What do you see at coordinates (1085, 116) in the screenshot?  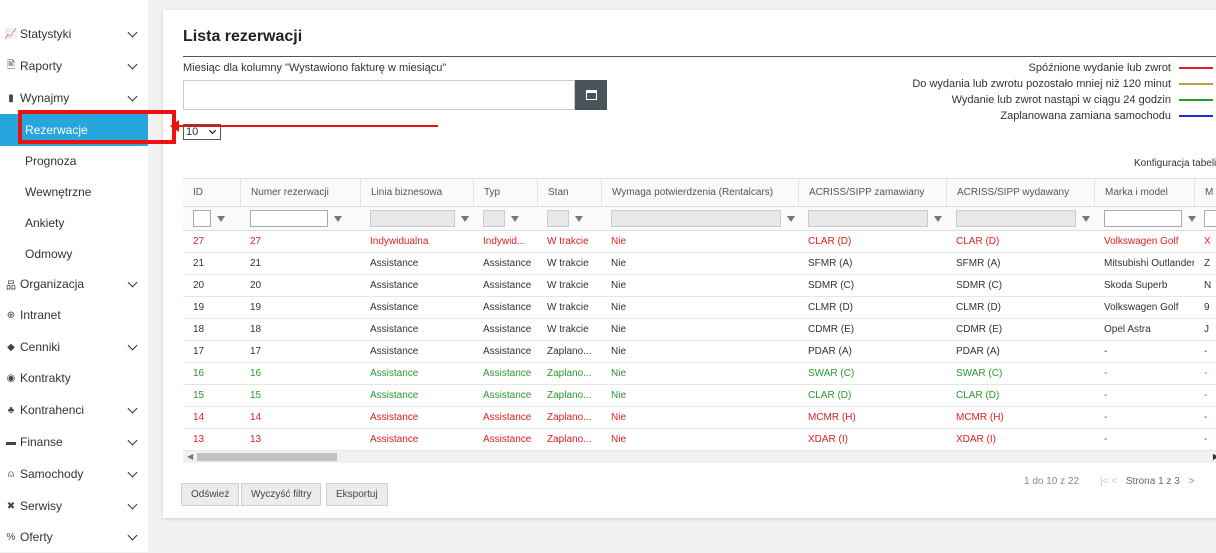 I see `legend-label: Zaplanowana zamiana samochodu` at bounding box center [1085, 116].